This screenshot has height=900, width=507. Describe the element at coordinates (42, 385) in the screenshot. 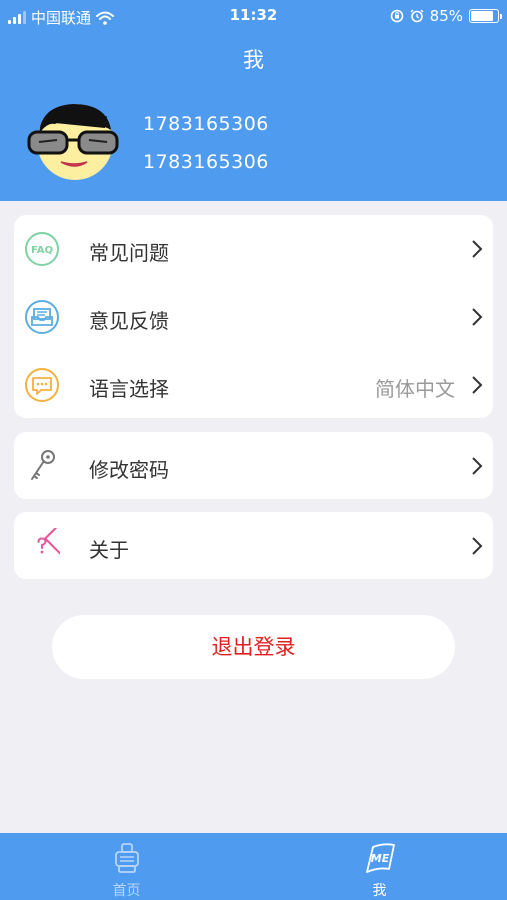

I see `chat-bubble-icon` at that location.